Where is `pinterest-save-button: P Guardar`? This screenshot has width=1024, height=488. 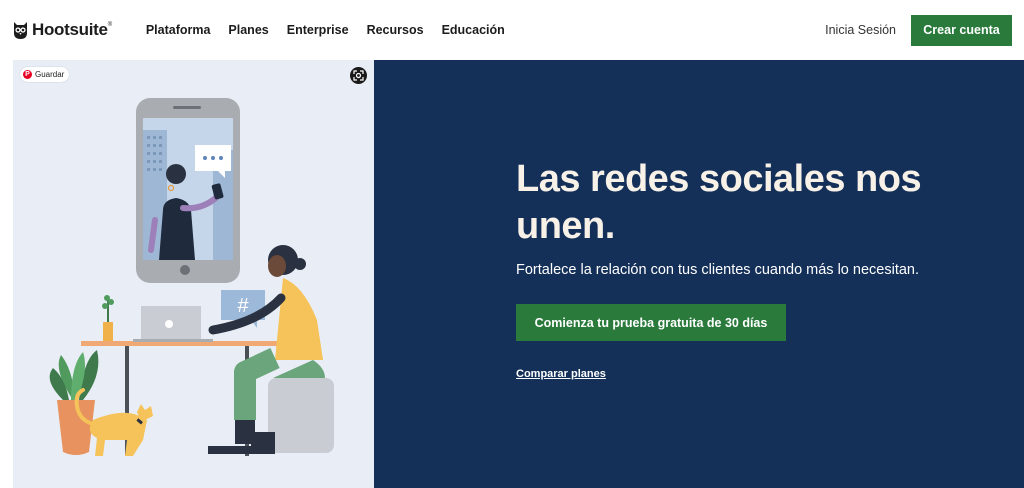 pinterest-save-button: P Guardar is located at coordinates (45, 74).